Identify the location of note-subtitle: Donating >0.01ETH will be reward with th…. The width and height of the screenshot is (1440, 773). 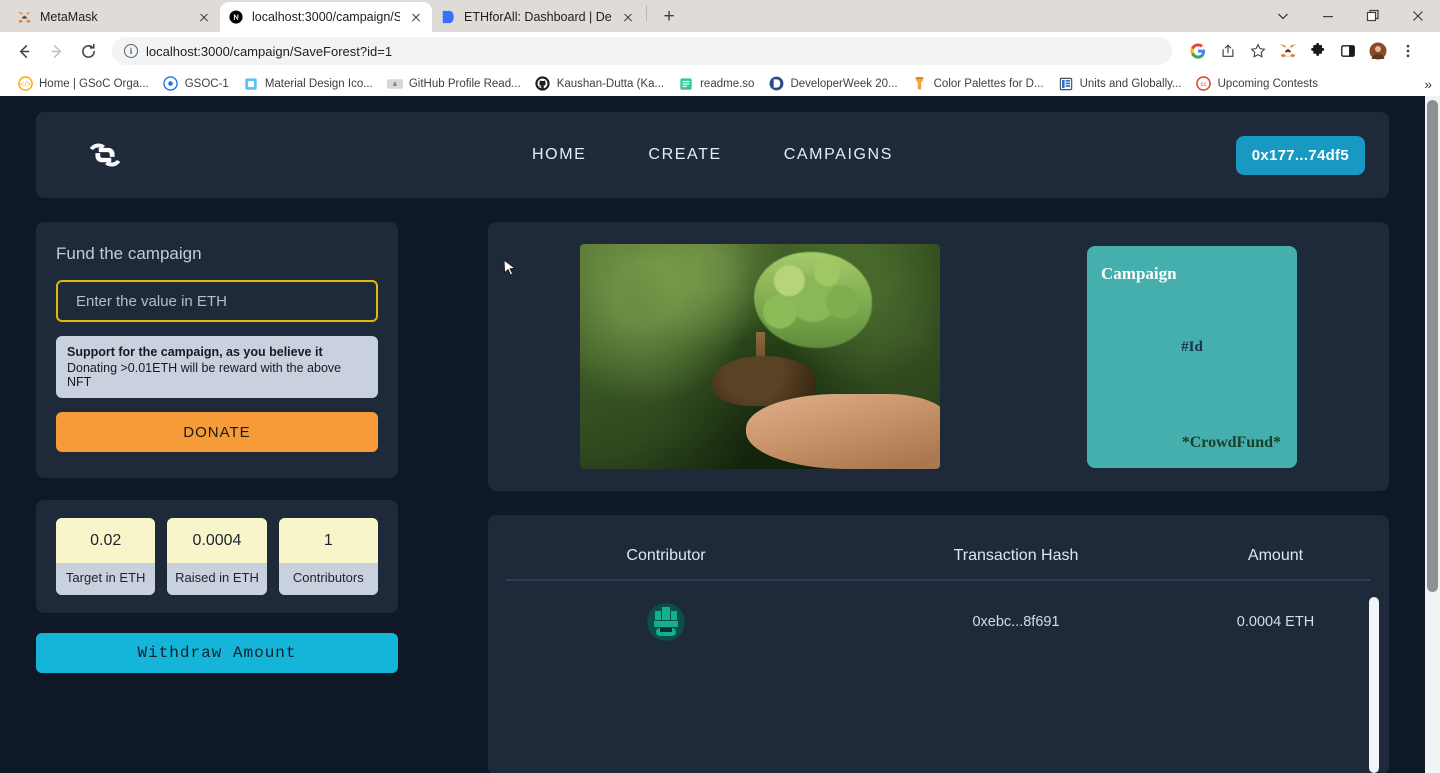
(204, 375).